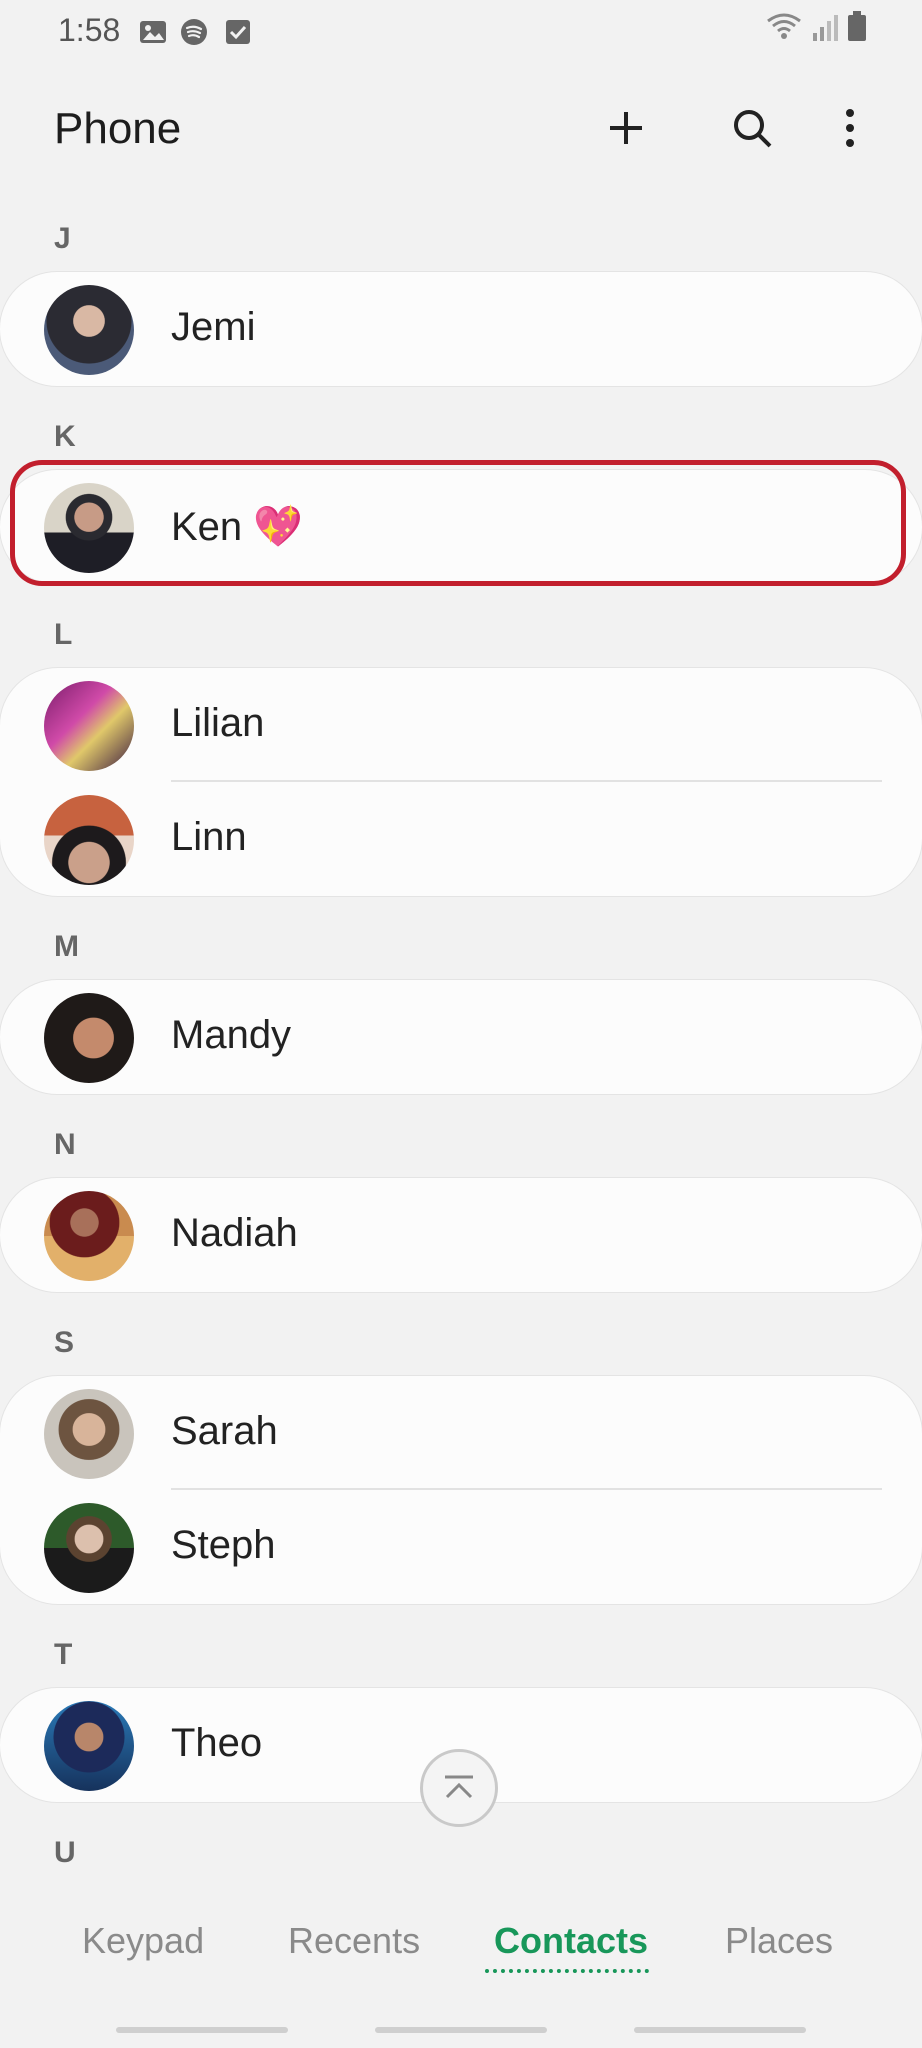 Image resolution: width=922 pixels, height=2048 pixels. I want to click on more-options-button, so click(850, 128).